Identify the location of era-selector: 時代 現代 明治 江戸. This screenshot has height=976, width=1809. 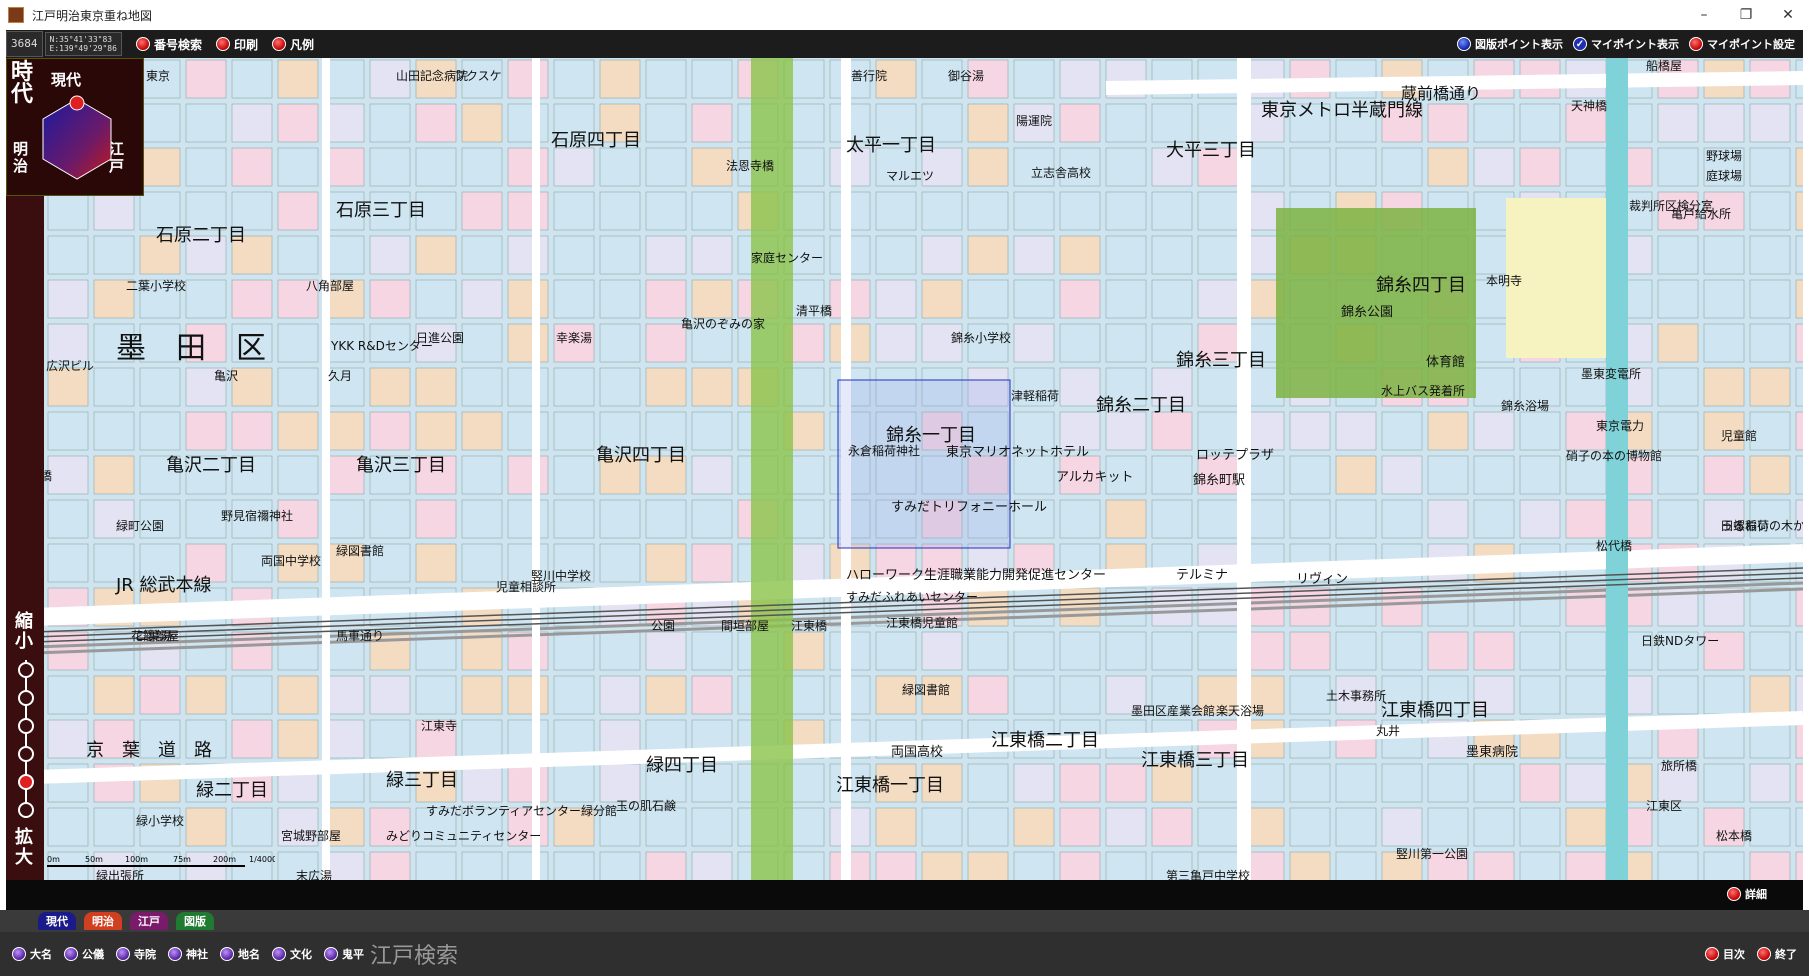
(75, 127).